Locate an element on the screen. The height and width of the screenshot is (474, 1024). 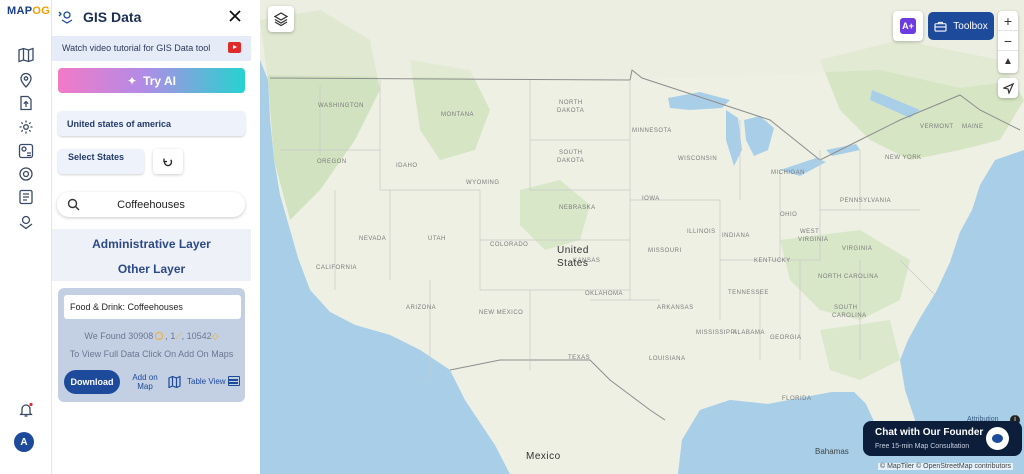
state-label-nevada: NEVADA is located at coordinates (373, 239).